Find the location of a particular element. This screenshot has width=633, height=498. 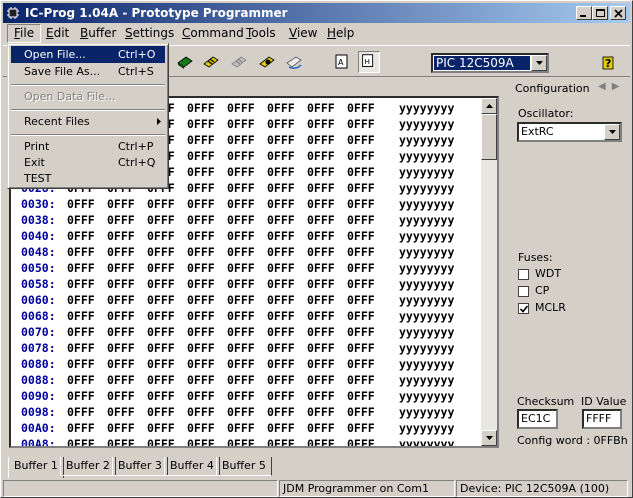

menu-file: File is located at coordinates (24, 33).